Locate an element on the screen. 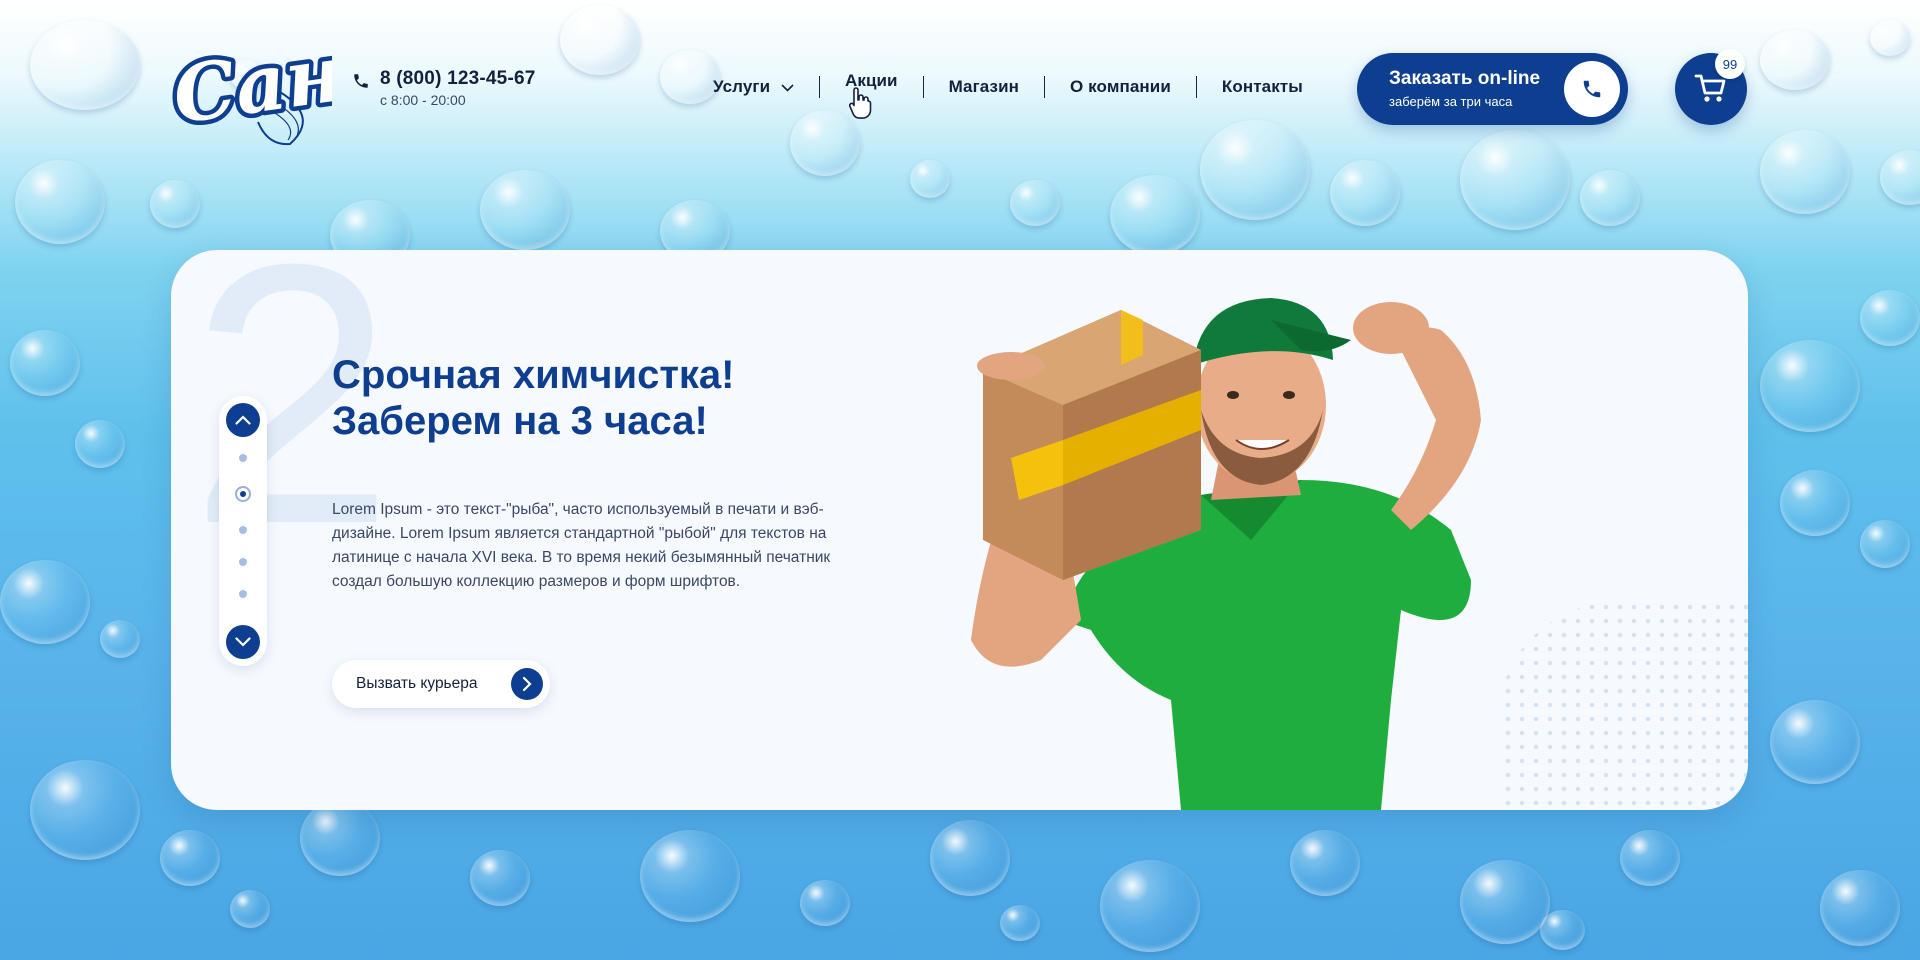 This screenshot has width=1920, height=960. working-hours: с 8:00 - 20:00 is located at coordinates (423, 100).